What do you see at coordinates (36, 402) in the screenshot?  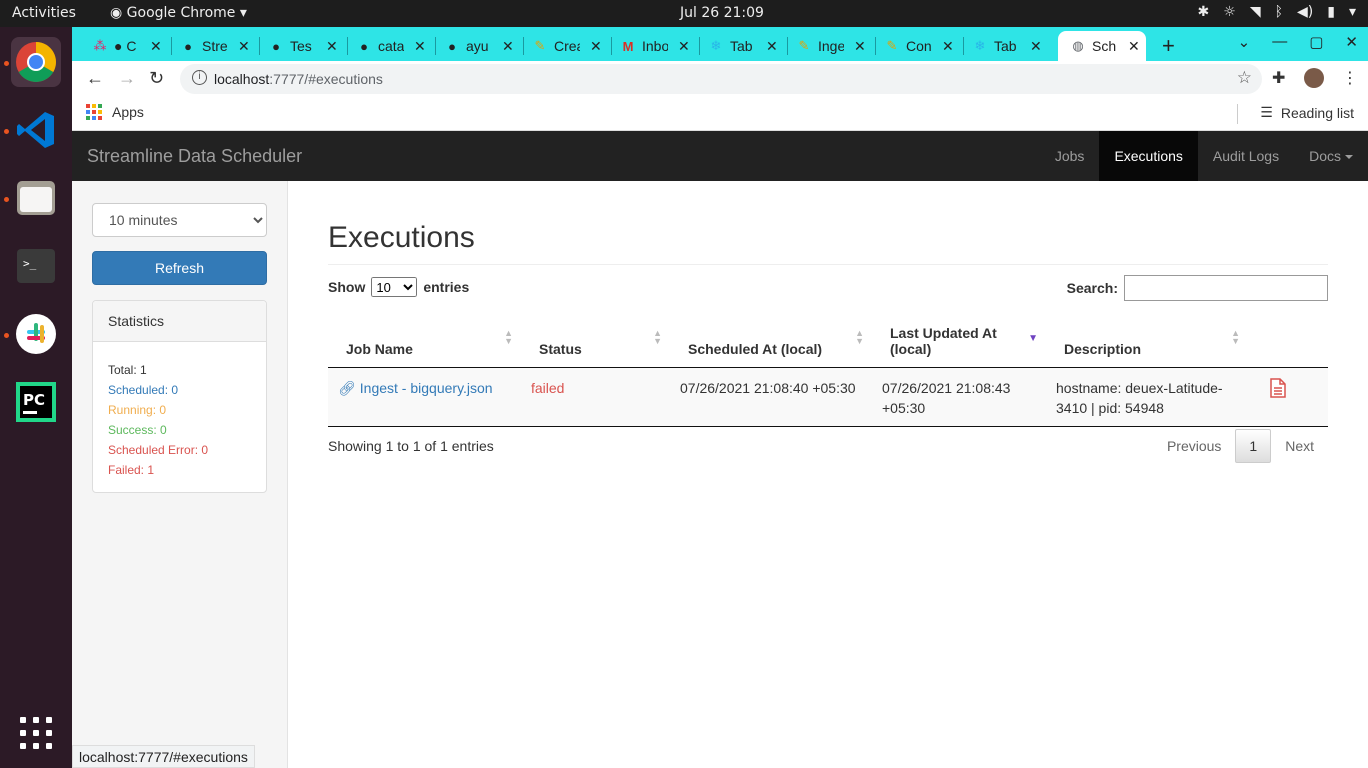 I see `pycharm-icon: PC` at bounding box center [36, 402].